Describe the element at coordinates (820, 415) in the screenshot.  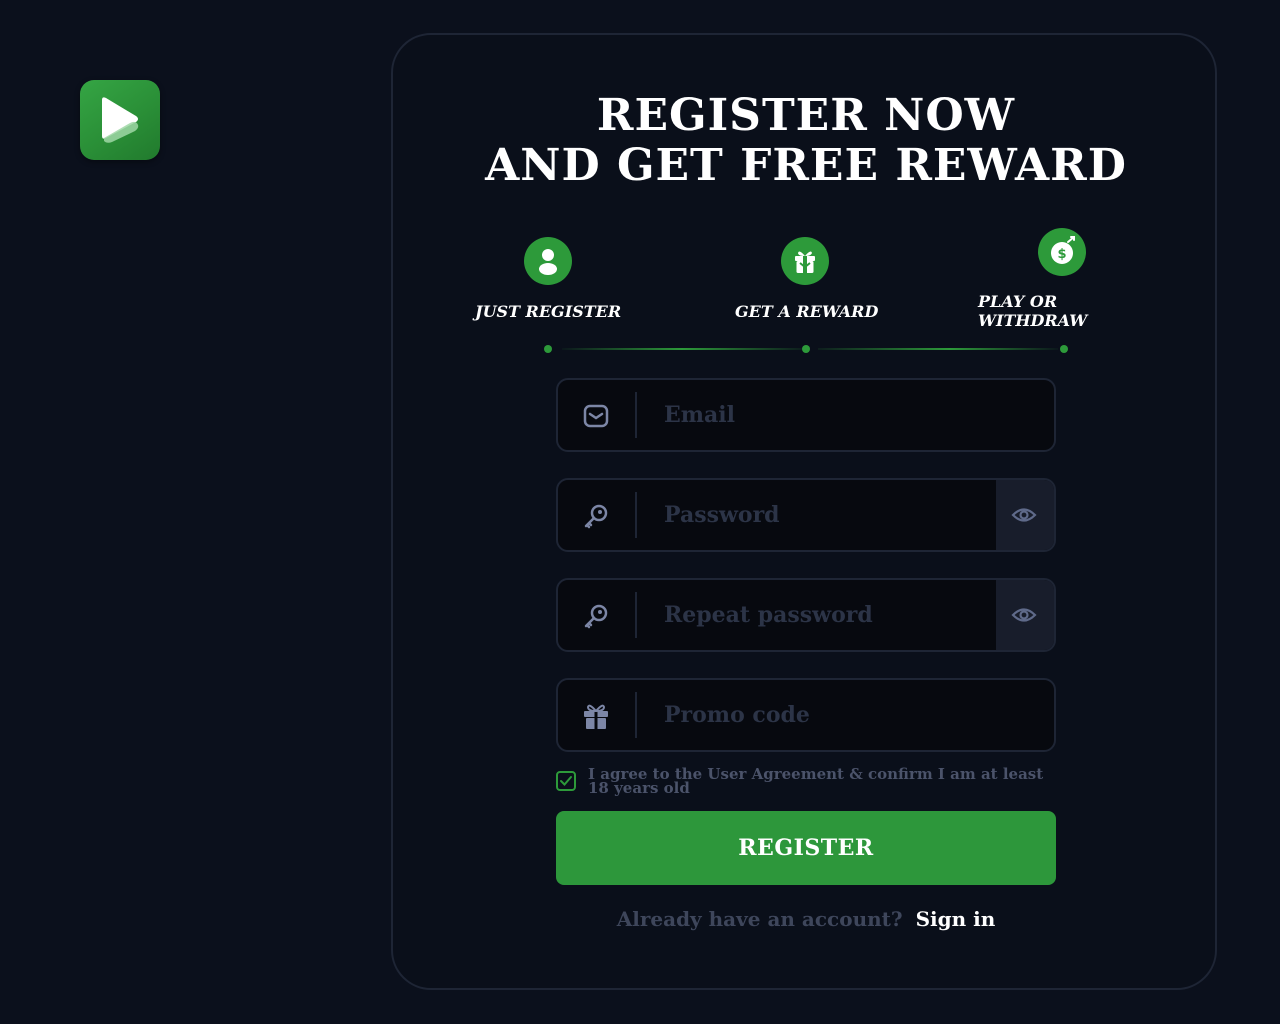
I see `email-input` at that location.